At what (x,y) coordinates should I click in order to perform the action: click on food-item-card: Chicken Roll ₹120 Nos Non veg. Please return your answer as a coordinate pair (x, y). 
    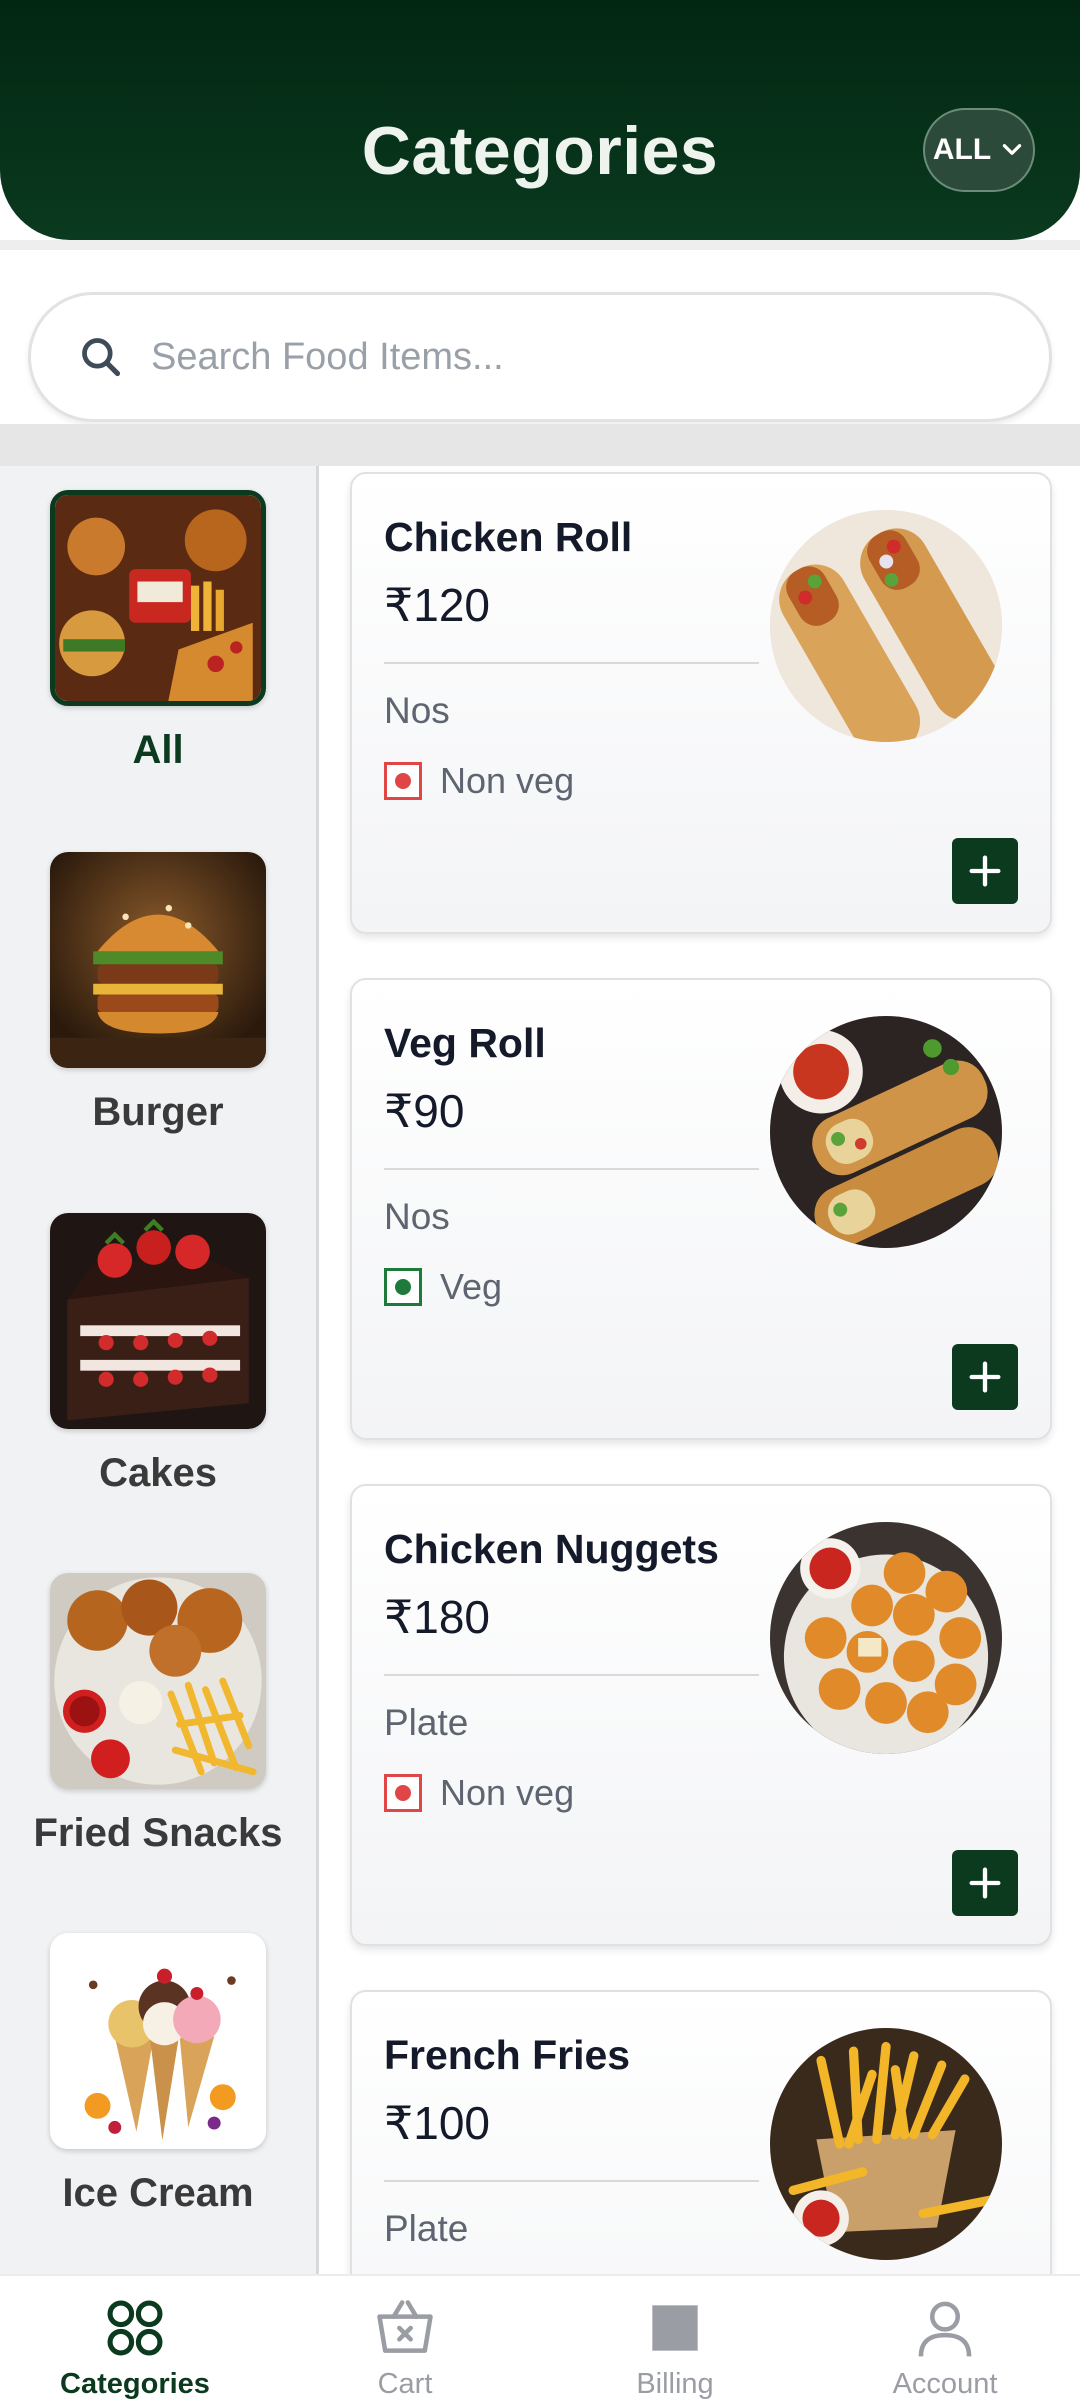
    Looking at the image, I should click on (701, 703).